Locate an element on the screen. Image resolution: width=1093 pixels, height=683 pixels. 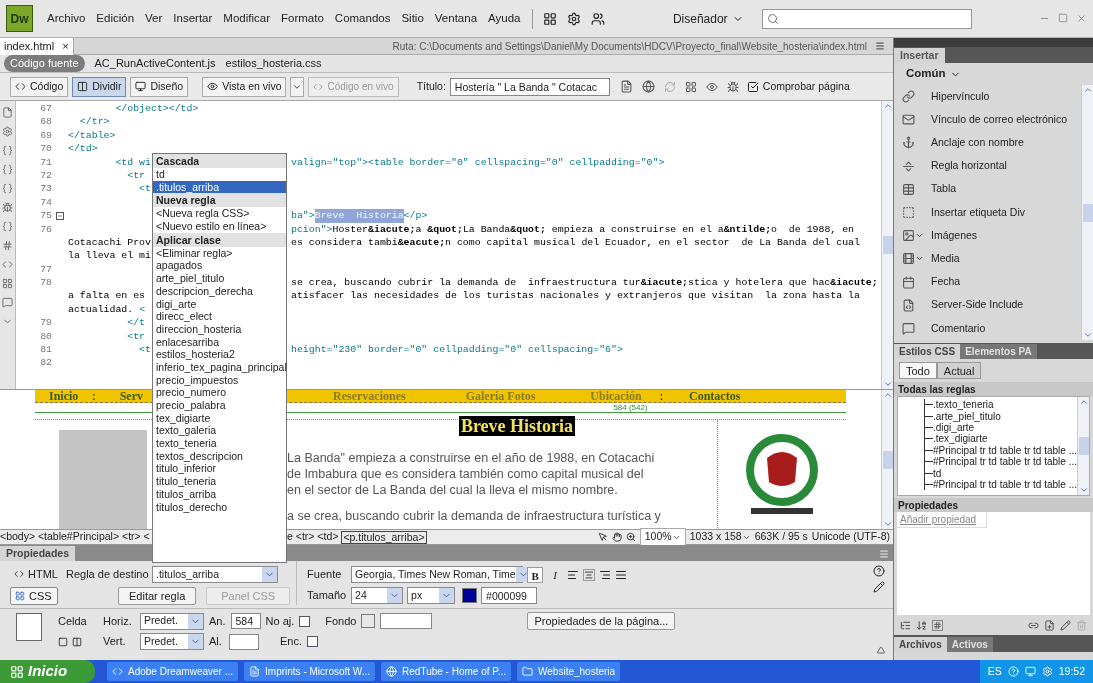
menu-item: Comandos is located at coordinates (362, 18).